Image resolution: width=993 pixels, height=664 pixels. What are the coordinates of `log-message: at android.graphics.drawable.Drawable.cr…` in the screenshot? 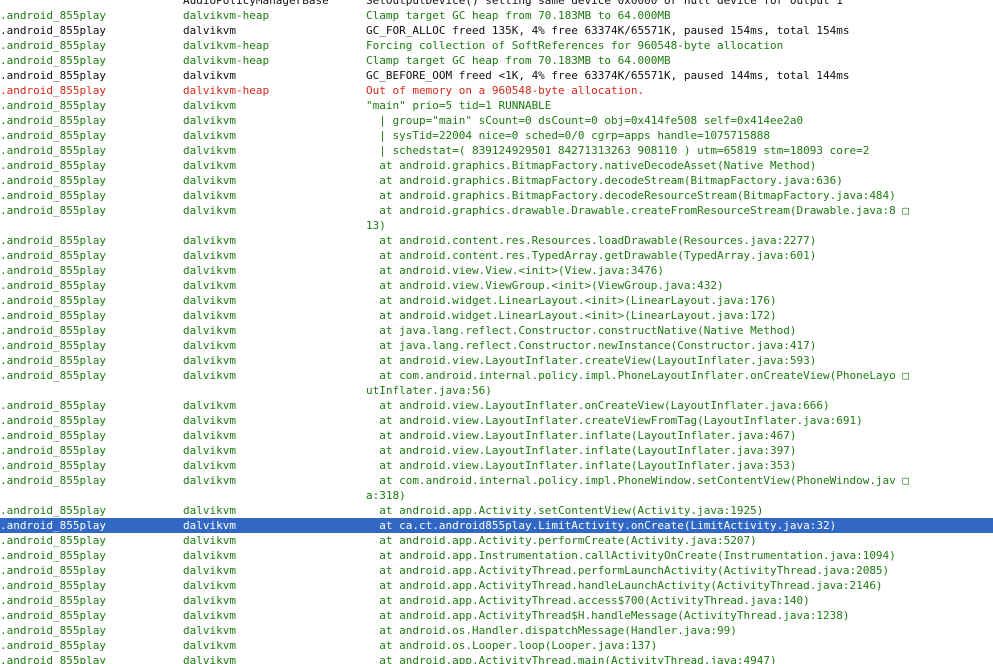 It's located at (638, 210).